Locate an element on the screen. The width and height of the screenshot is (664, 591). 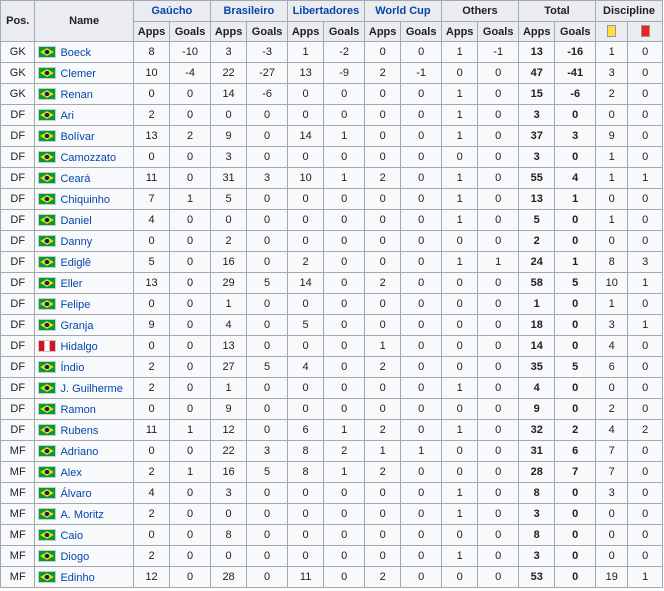
player-name-link: Edinho is located at coordinates (77, 578).